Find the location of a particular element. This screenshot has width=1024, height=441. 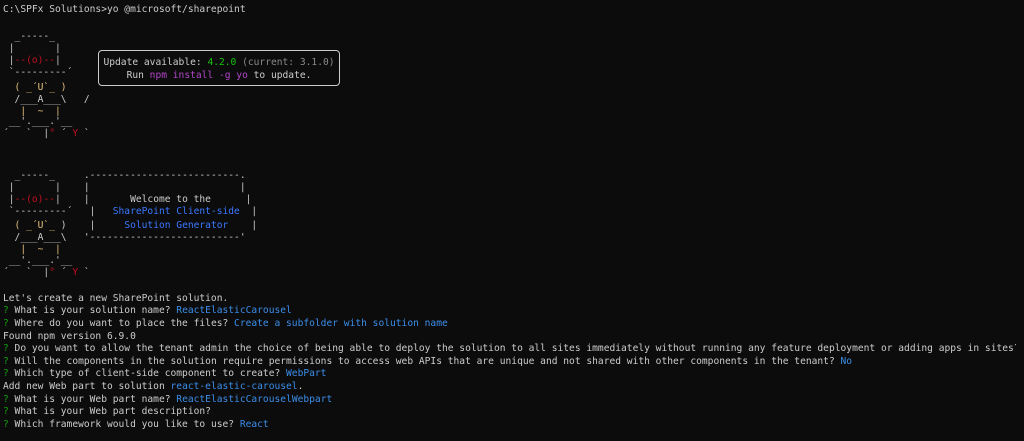

art-fragment: ) is located at coordinates (61, 87).